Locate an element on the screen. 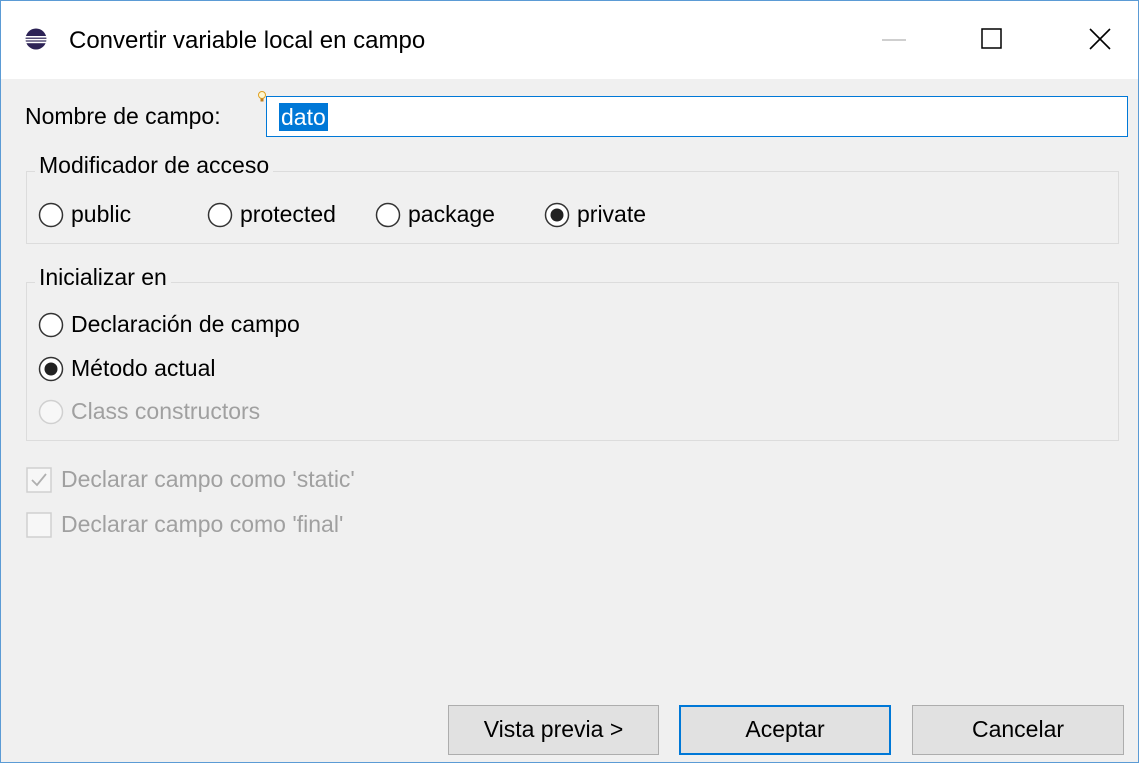 Image resolution: width=1139 pixels, height=763 pixels. radio-private is located at coordinates (557, 215).